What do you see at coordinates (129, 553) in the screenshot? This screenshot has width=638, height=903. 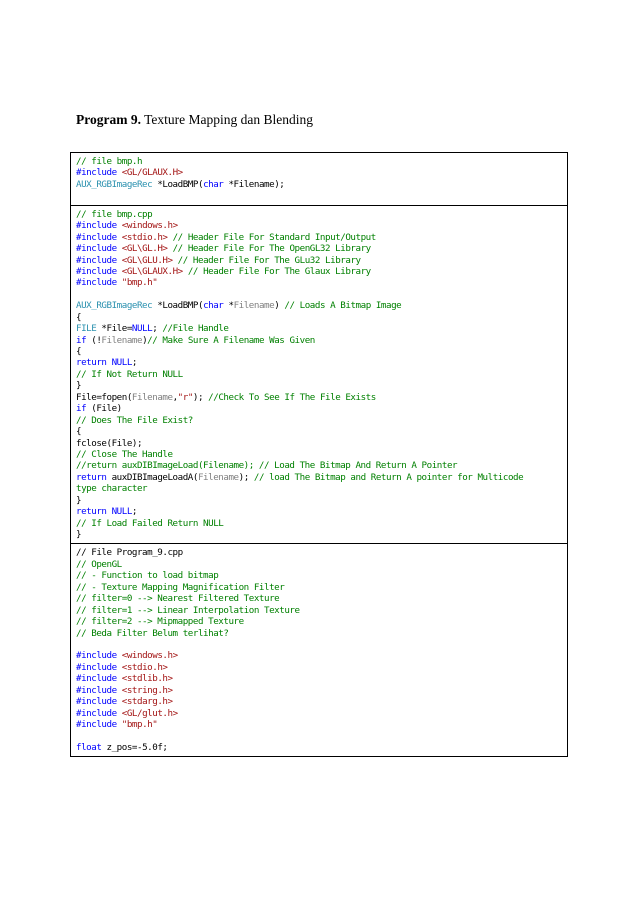 I see `code-token: // File Program_9.cpp` at bounding box center [129, 553].